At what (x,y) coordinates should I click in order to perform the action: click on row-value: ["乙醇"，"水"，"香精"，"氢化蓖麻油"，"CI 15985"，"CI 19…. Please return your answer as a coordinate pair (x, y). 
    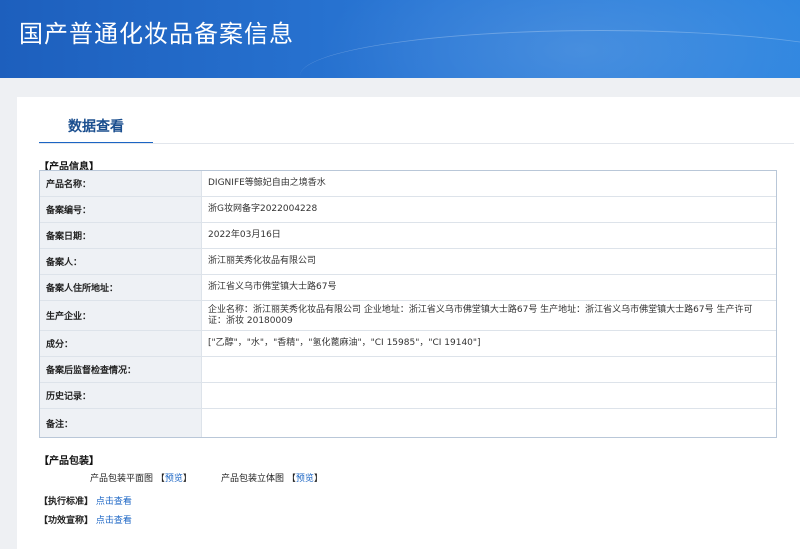
    Looking at the image, I should click on (344, 343).